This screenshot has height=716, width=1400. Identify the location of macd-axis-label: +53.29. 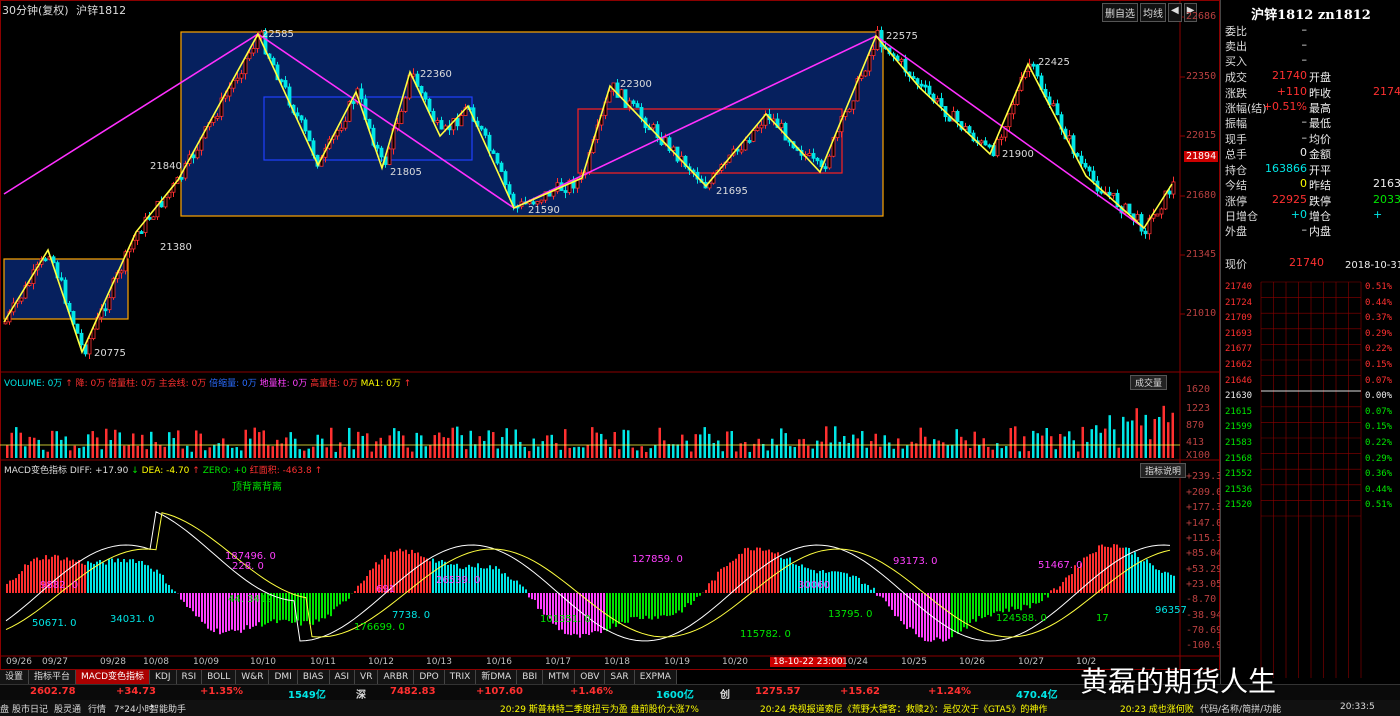
(1204, 569).